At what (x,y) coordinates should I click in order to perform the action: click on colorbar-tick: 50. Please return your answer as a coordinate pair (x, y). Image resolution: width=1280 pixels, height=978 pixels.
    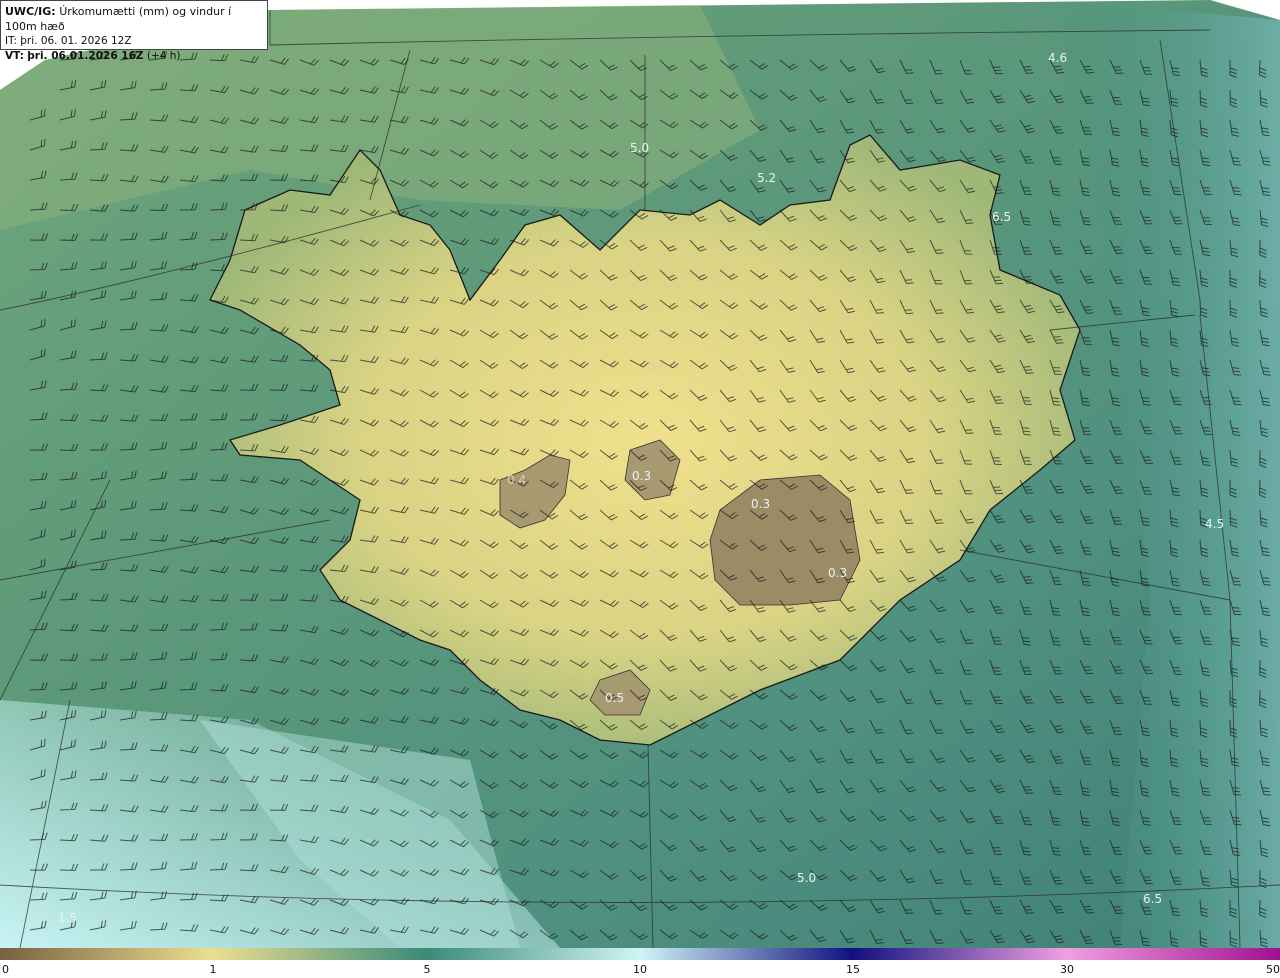
    Looking at the image, I should click on (1273, 969).